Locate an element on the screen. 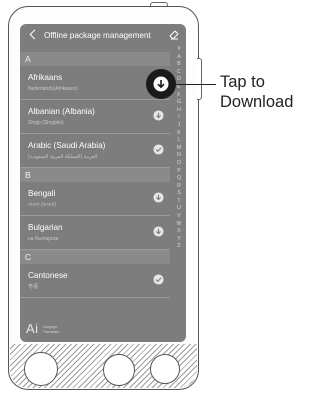  alphabet-index-letter: X is located at coordinates (178, 232).